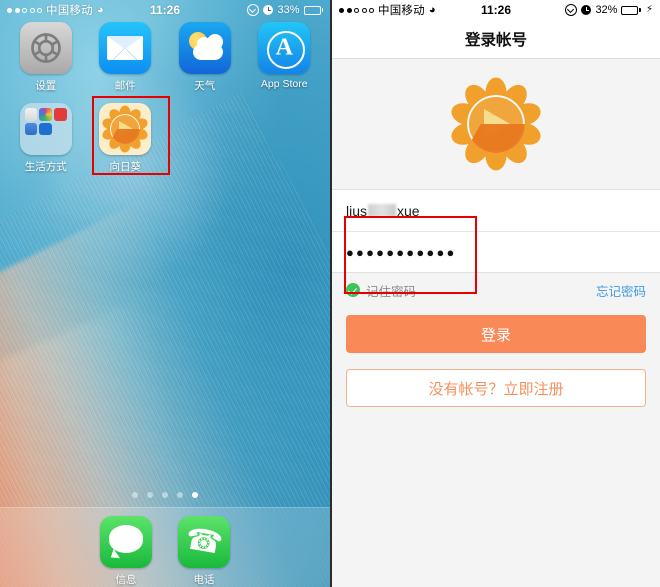 This screenshot has height=587, width=660. I want to click on right-status-bar: 中国移动 ◕ 11:26 32% ⚡, so click(496, 10).